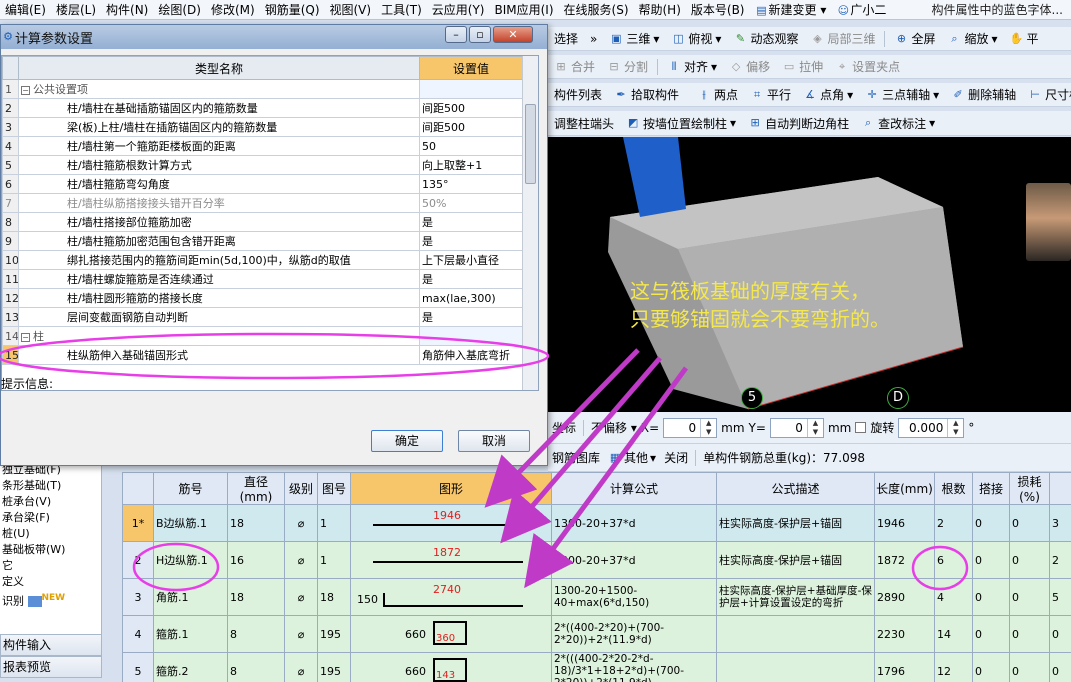 This screenshot has height=682, width=1071. Describe the element at coordinates (471, 184) in the screenshot. I see `settings-value: 135°` at that location.